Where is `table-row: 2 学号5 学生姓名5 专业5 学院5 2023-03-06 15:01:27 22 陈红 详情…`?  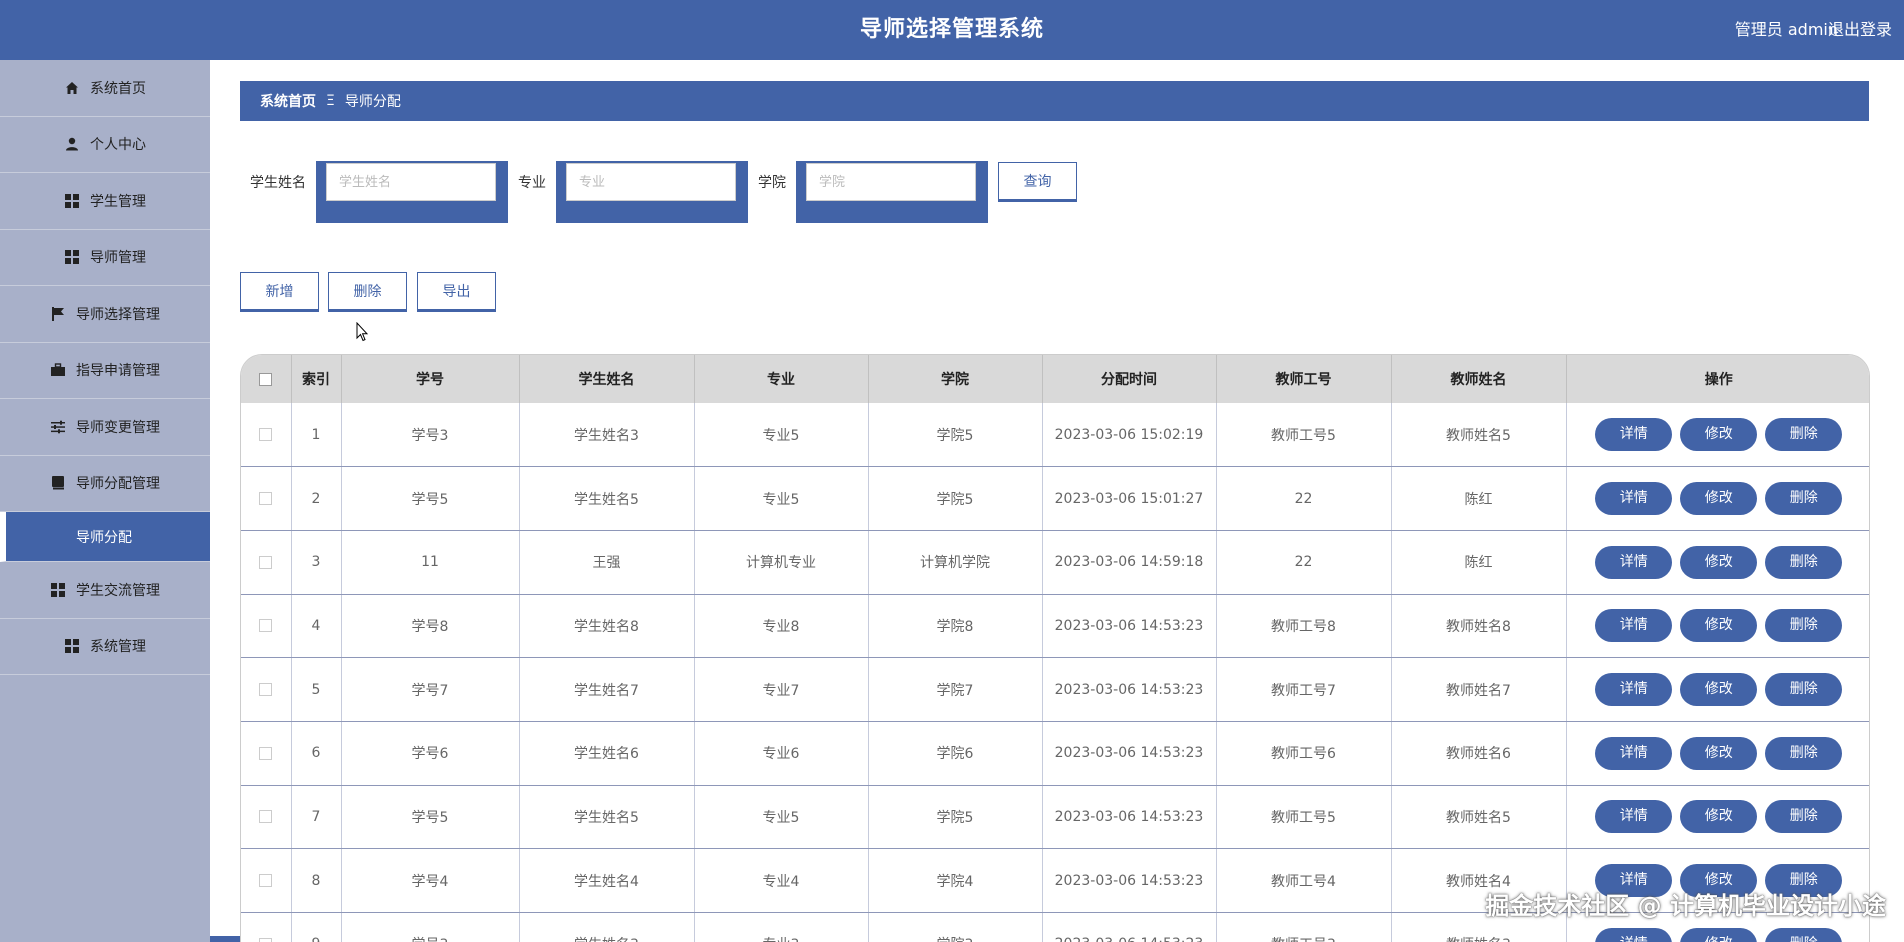
table-row: 2 学号5 学生姓名5 专业5 学院5 2023-03-06 15:01:27 22 陈红 详情… is located at coordinates (1055, 498).